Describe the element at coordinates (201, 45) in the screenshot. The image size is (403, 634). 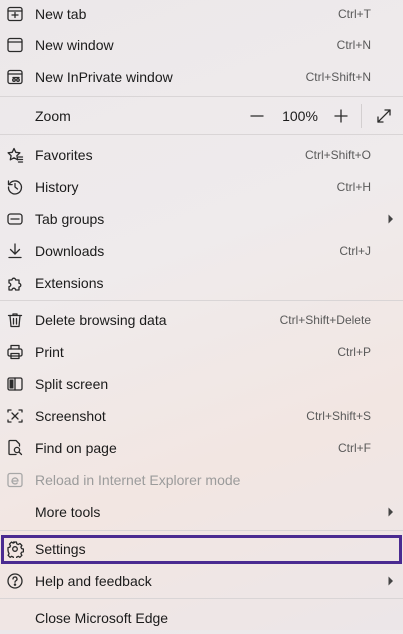
I see `menu-item-new-window: New window Ctrl+N` at that location.